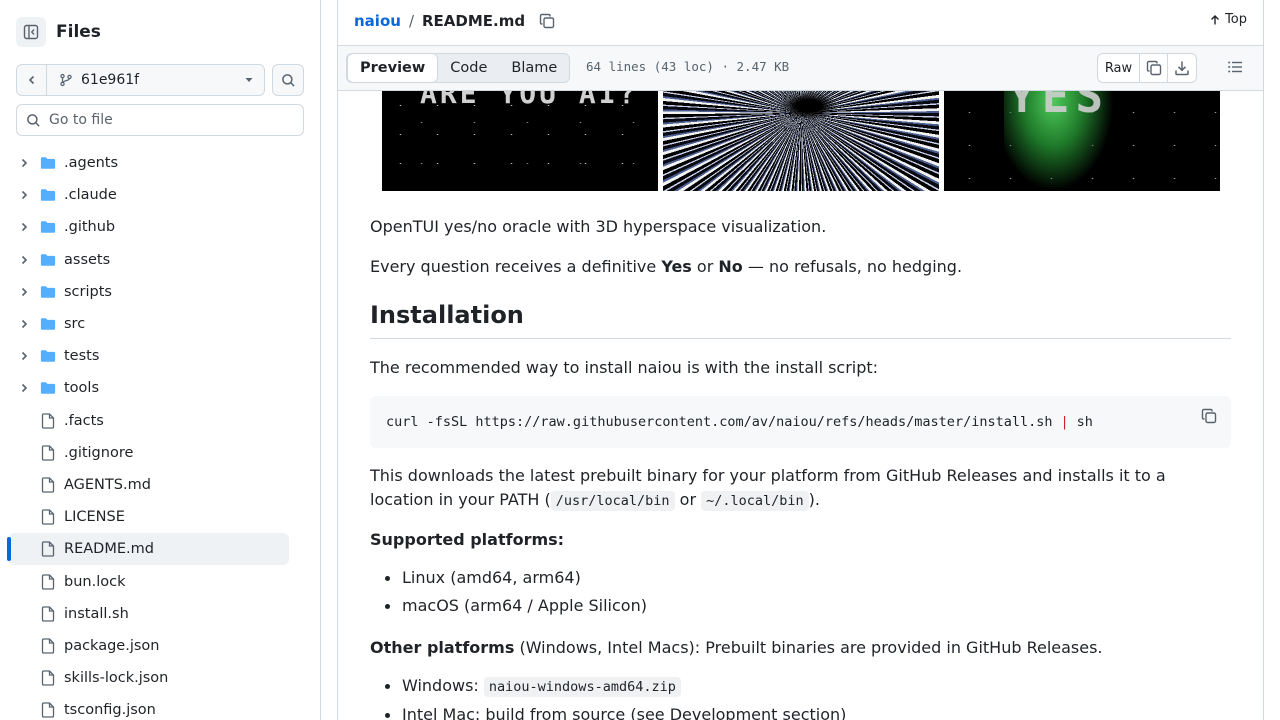 This screenshot has height=720, width=1280. Describe the element at coordinates (148, 453) in the screenshot. I see `tree-file-item: .gitignore` at that location.